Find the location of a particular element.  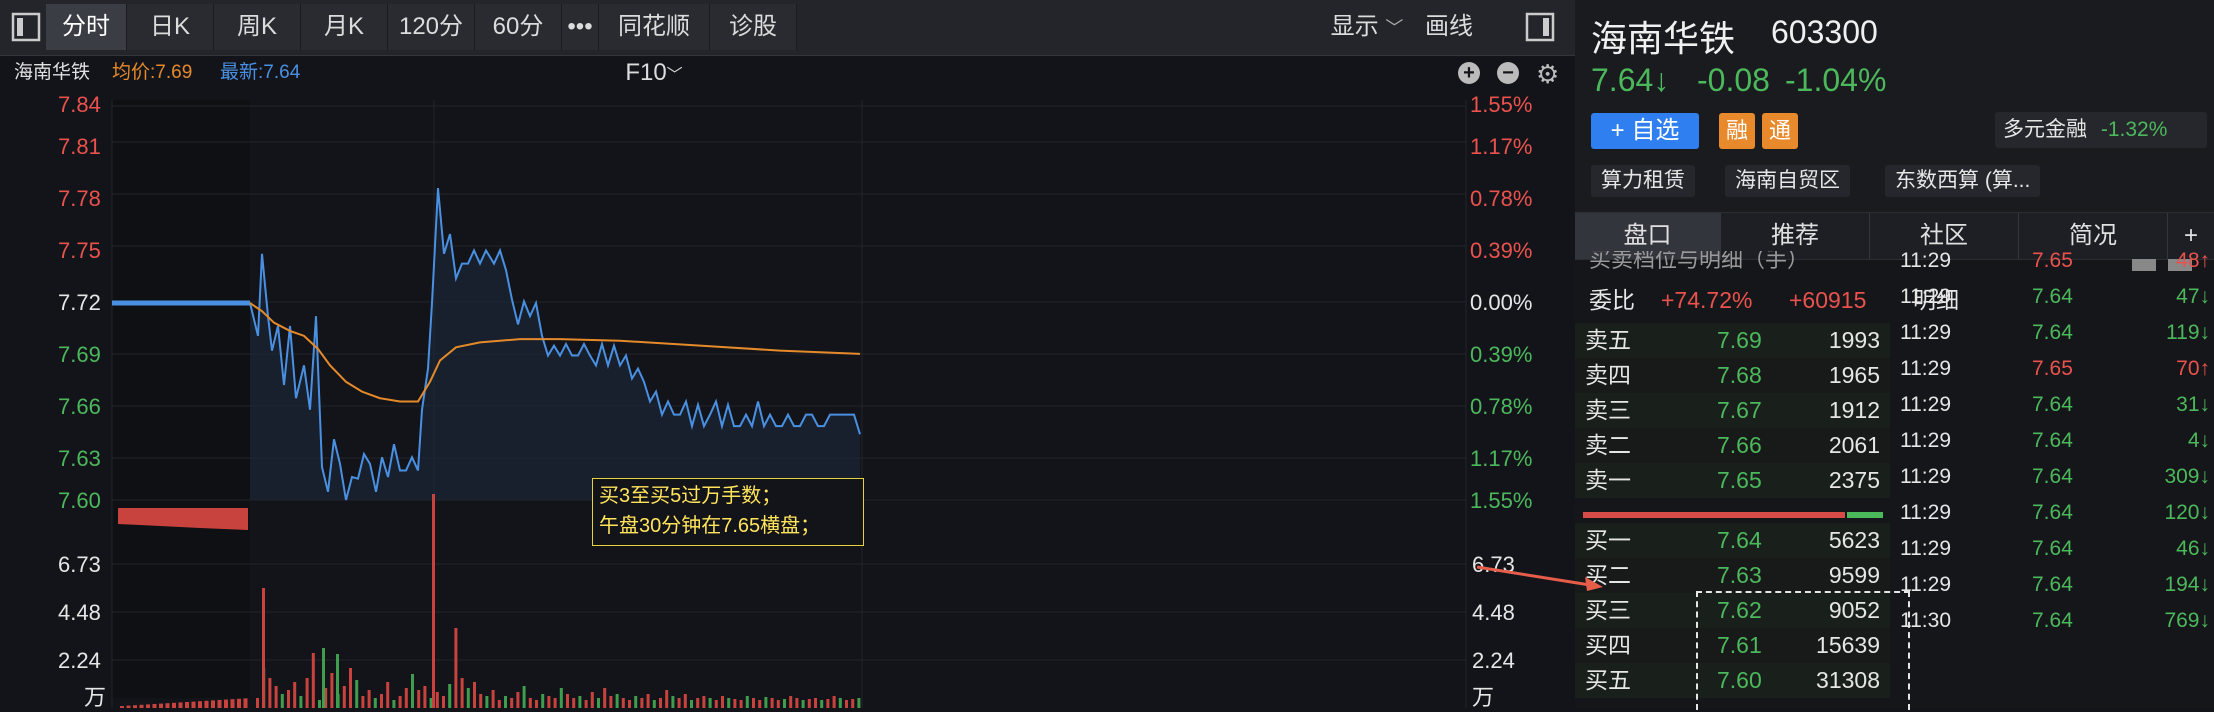

sector-badge: 多元金融 -1.32% is located at coordinates (2101, 130).